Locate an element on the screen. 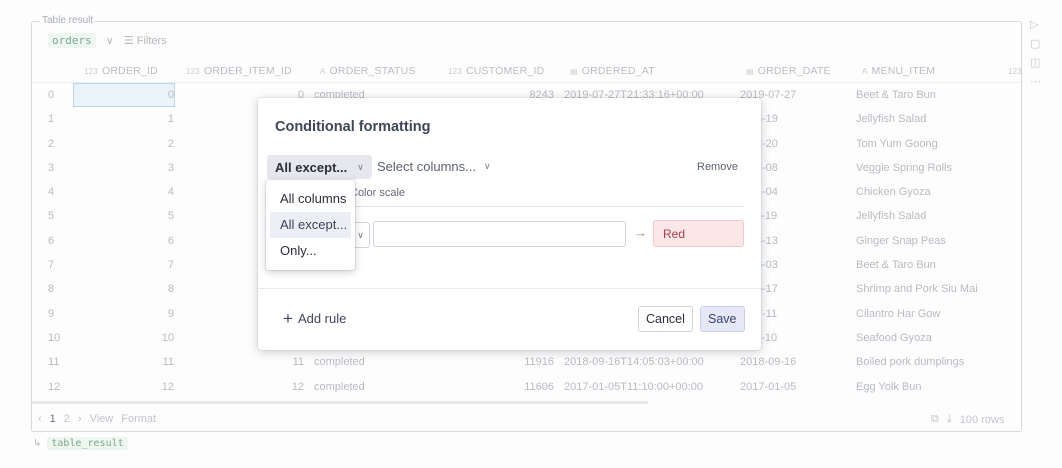 The image size is (1062, 468). comment-icon: ▢ is located at coordinates (1035, 43).